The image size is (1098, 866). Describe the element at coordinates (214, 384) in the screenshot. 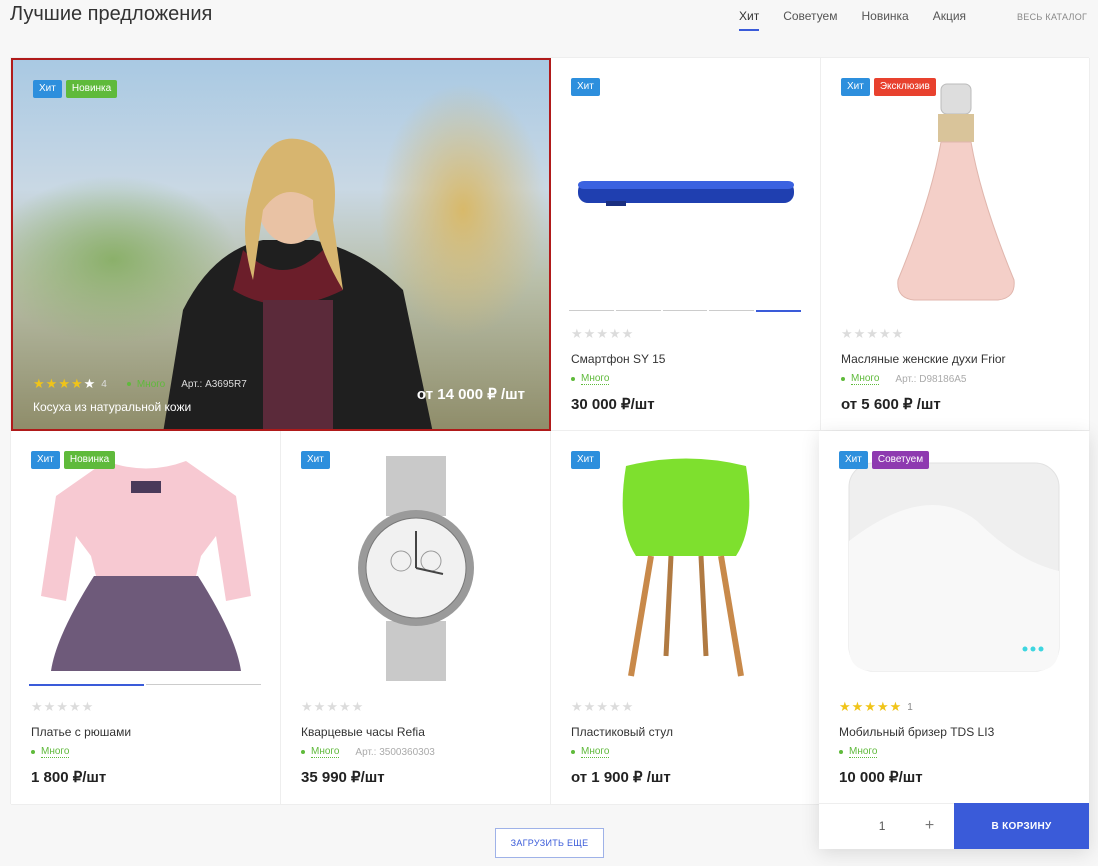

I see `article-number: Арт.: А3695R7` at that location.